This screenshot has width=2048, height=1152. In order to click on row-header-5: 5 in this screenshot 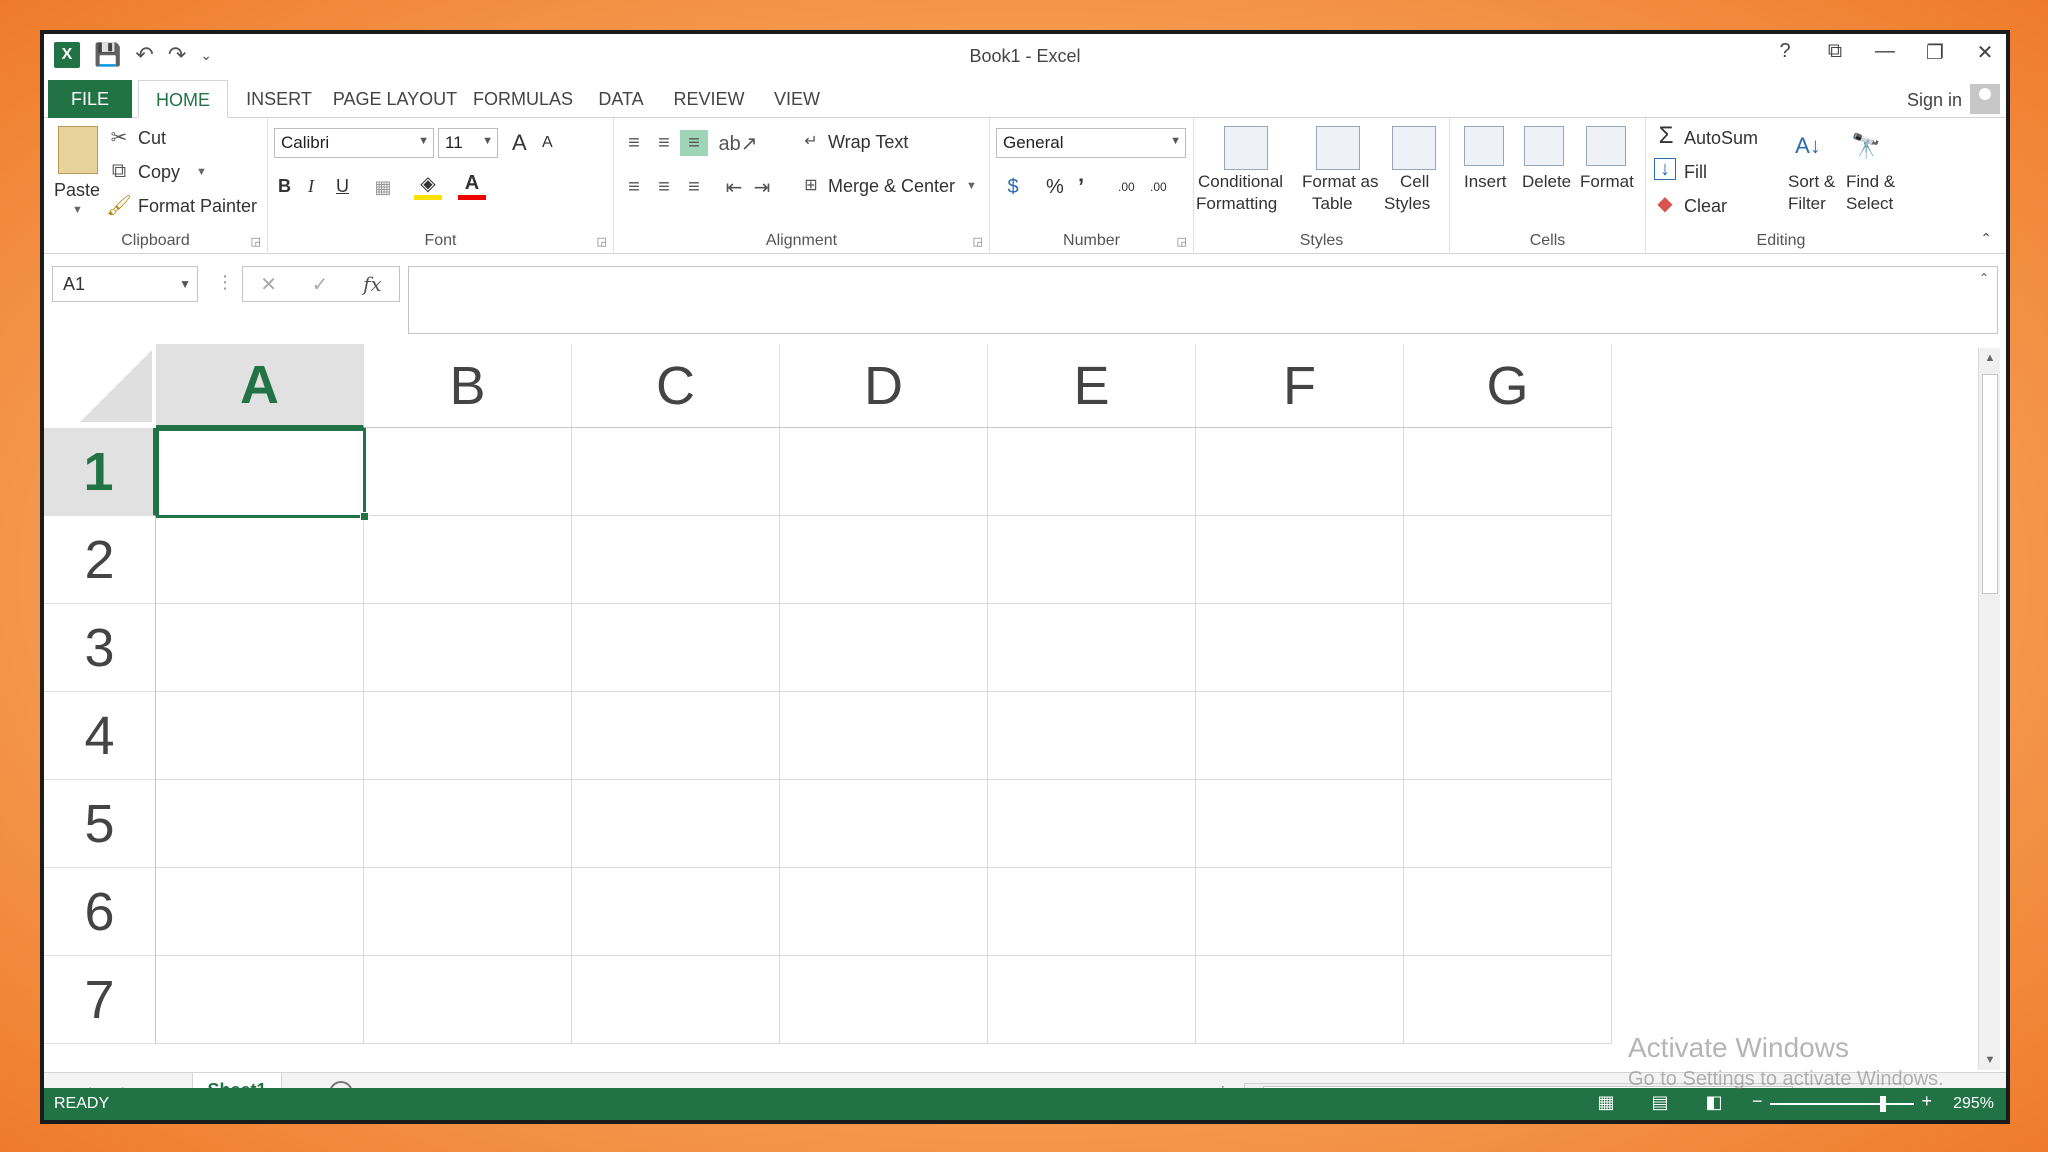, I will do `click(100, 824)`.